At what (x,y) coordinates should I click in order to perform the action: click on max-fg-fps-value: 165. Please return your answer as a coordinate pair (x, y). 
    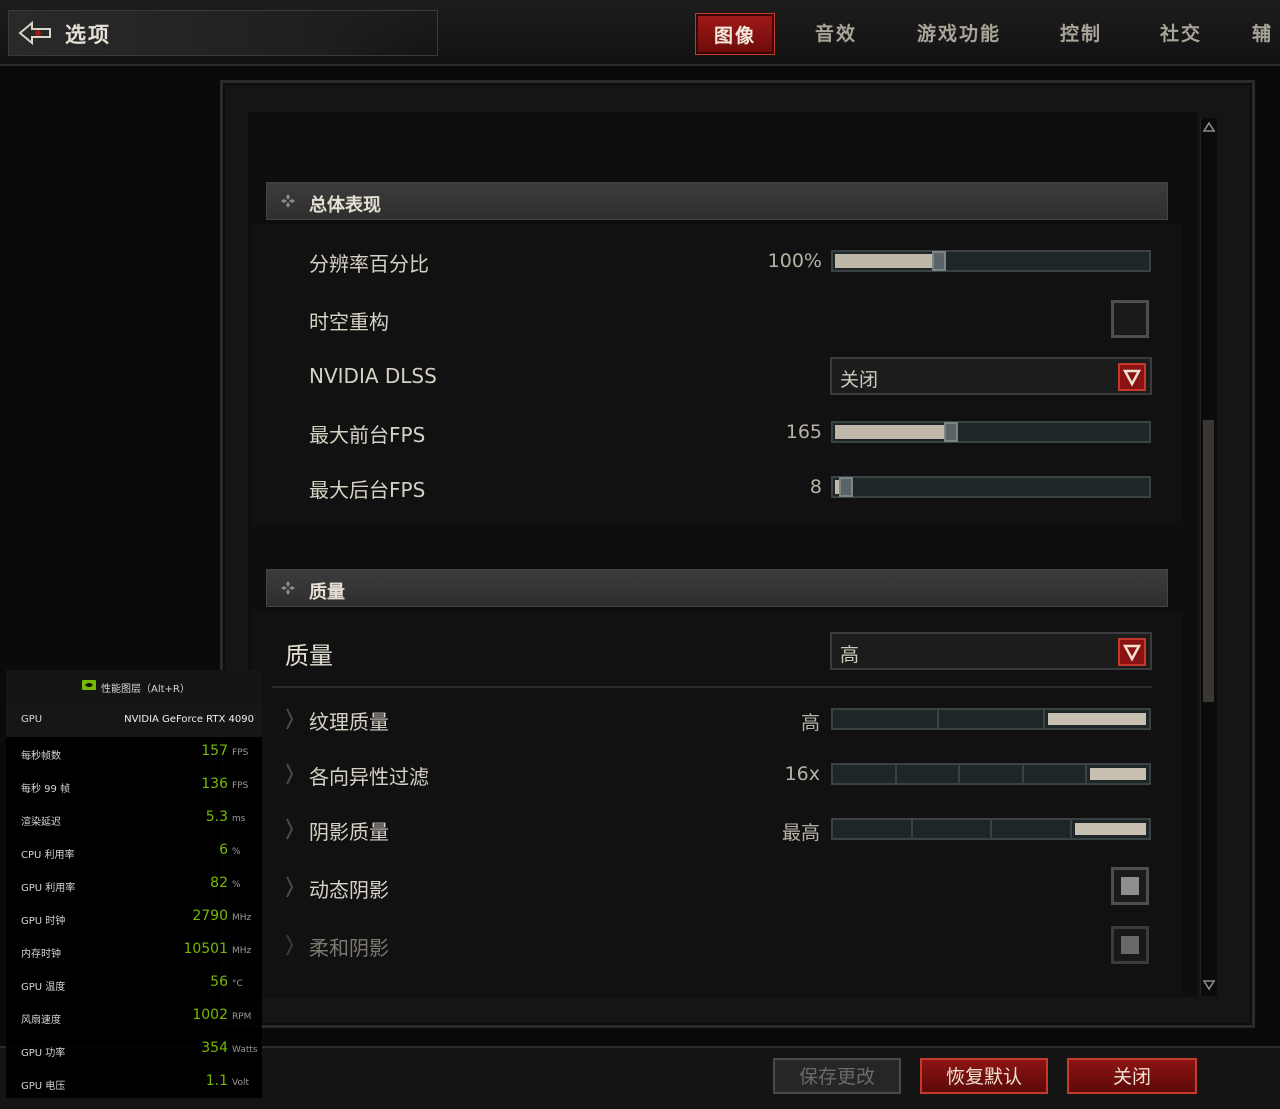
    Looking at the image, I should click on (803, 432).